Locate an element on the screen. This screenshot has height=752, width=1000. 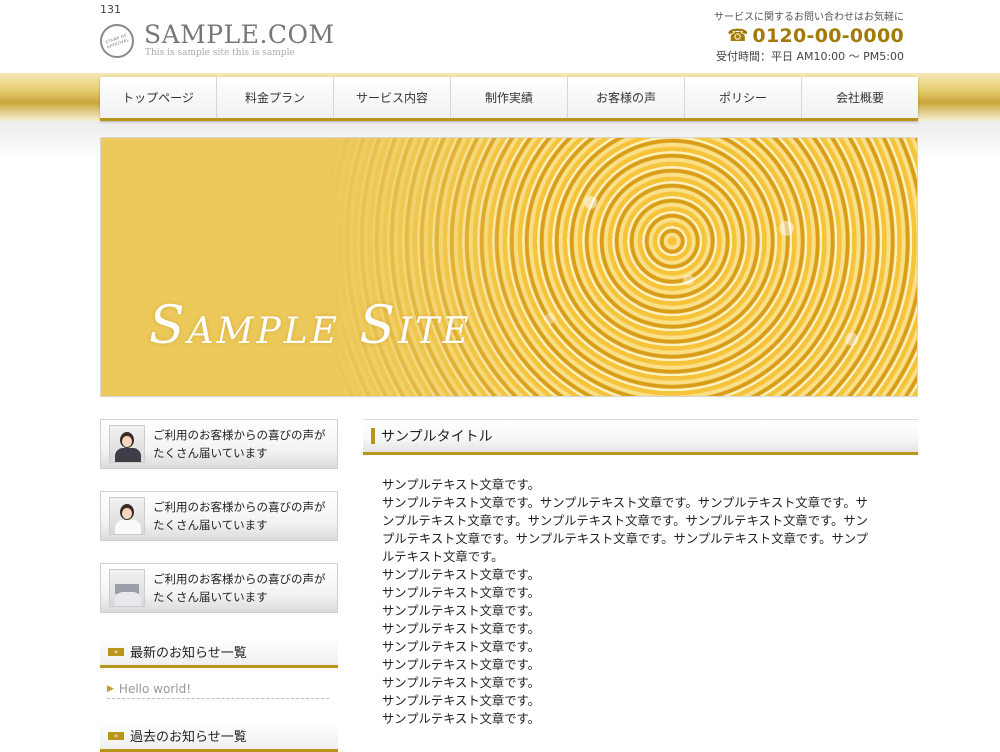
nav-item-pricing: 料金プラン is located at coordinates (275, 97).